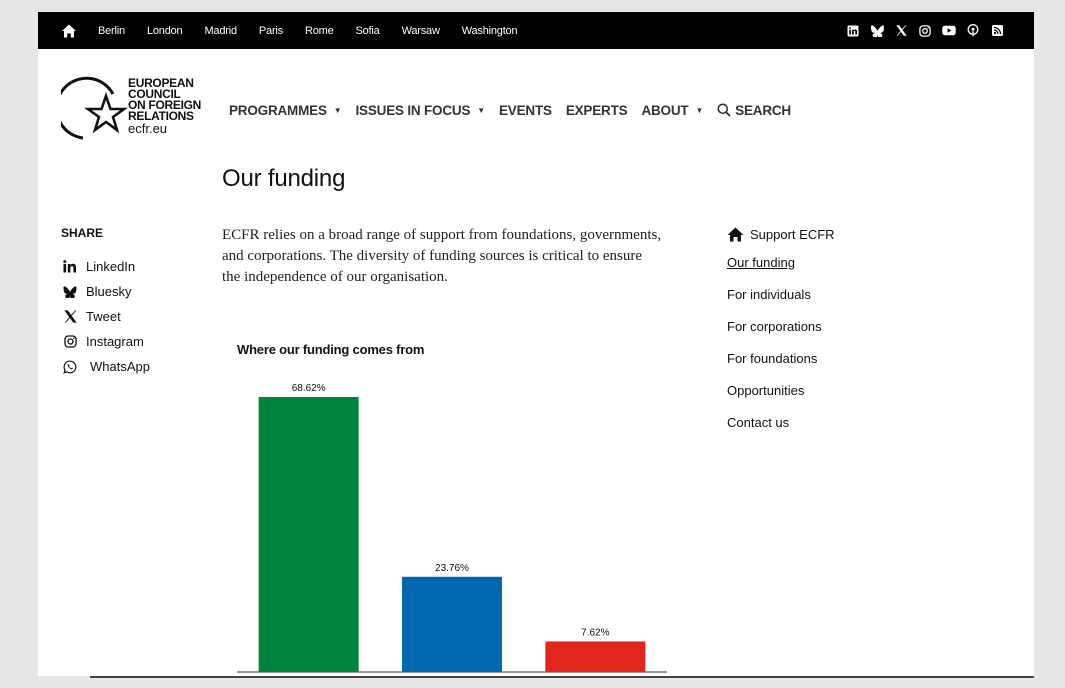  I want to click on nav-experts-label: EXPERTS, so click(596, 110).